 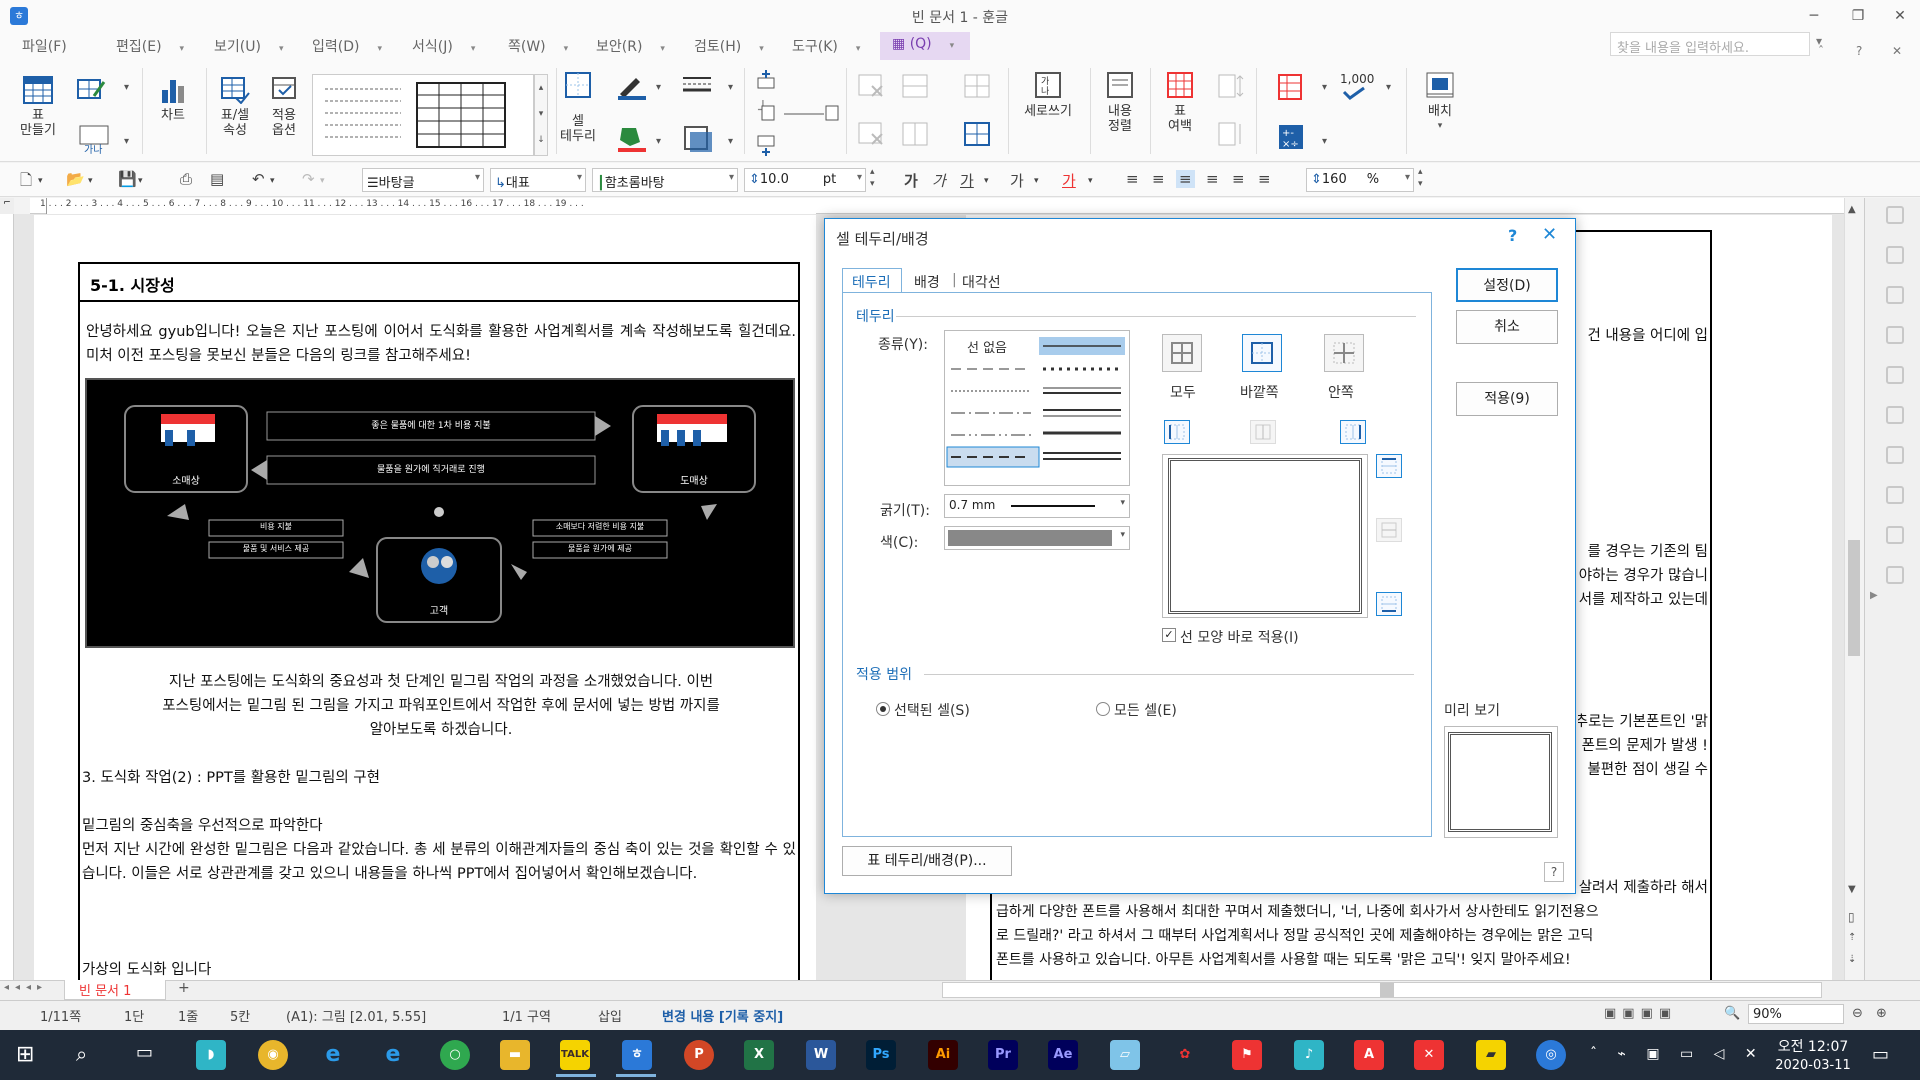 I want to click on align-right-icon: ≡, so click(x=1212, y=179).